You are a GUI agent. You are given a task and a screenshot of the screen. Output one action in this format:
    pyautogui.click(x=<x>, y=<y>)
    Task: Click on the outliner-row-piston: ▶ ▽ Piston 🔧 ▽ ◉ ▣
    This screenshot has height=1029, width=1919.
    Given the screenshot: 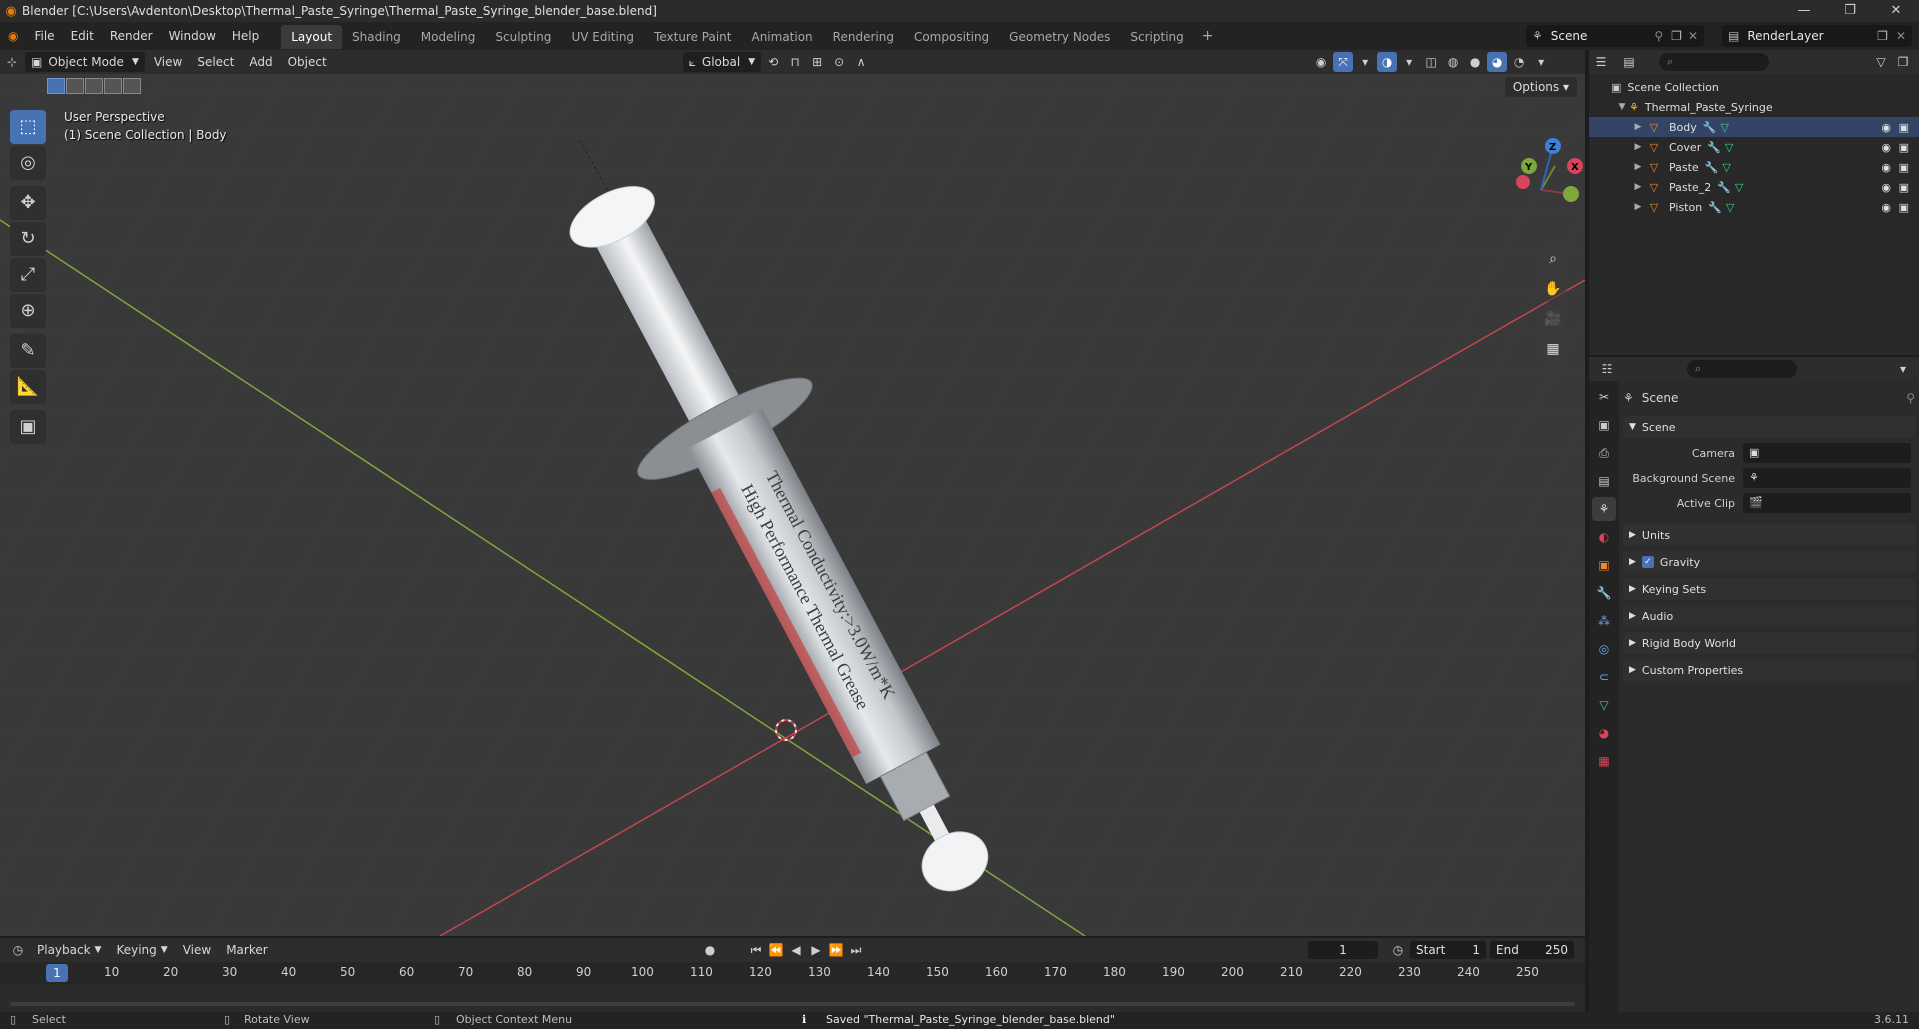 What is the action you would take?
    pyautogui.click(x=1754, y=207)
    